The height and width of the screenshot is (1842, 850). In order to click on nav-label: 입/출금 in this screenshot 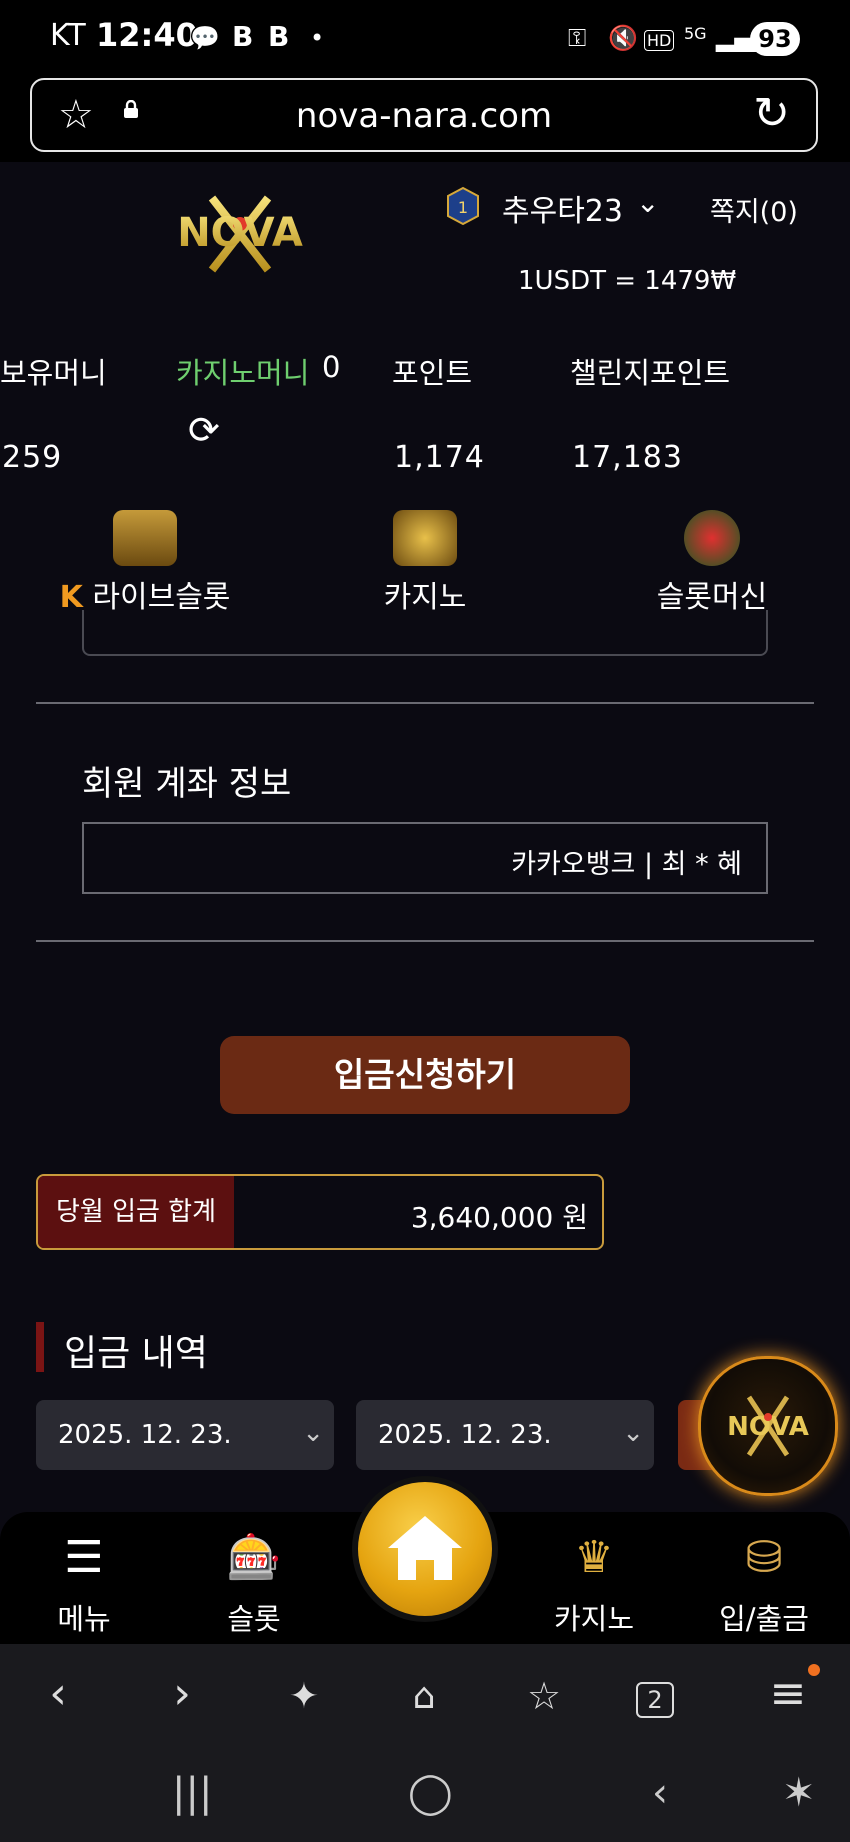, I will do `click(764, 1619)`.